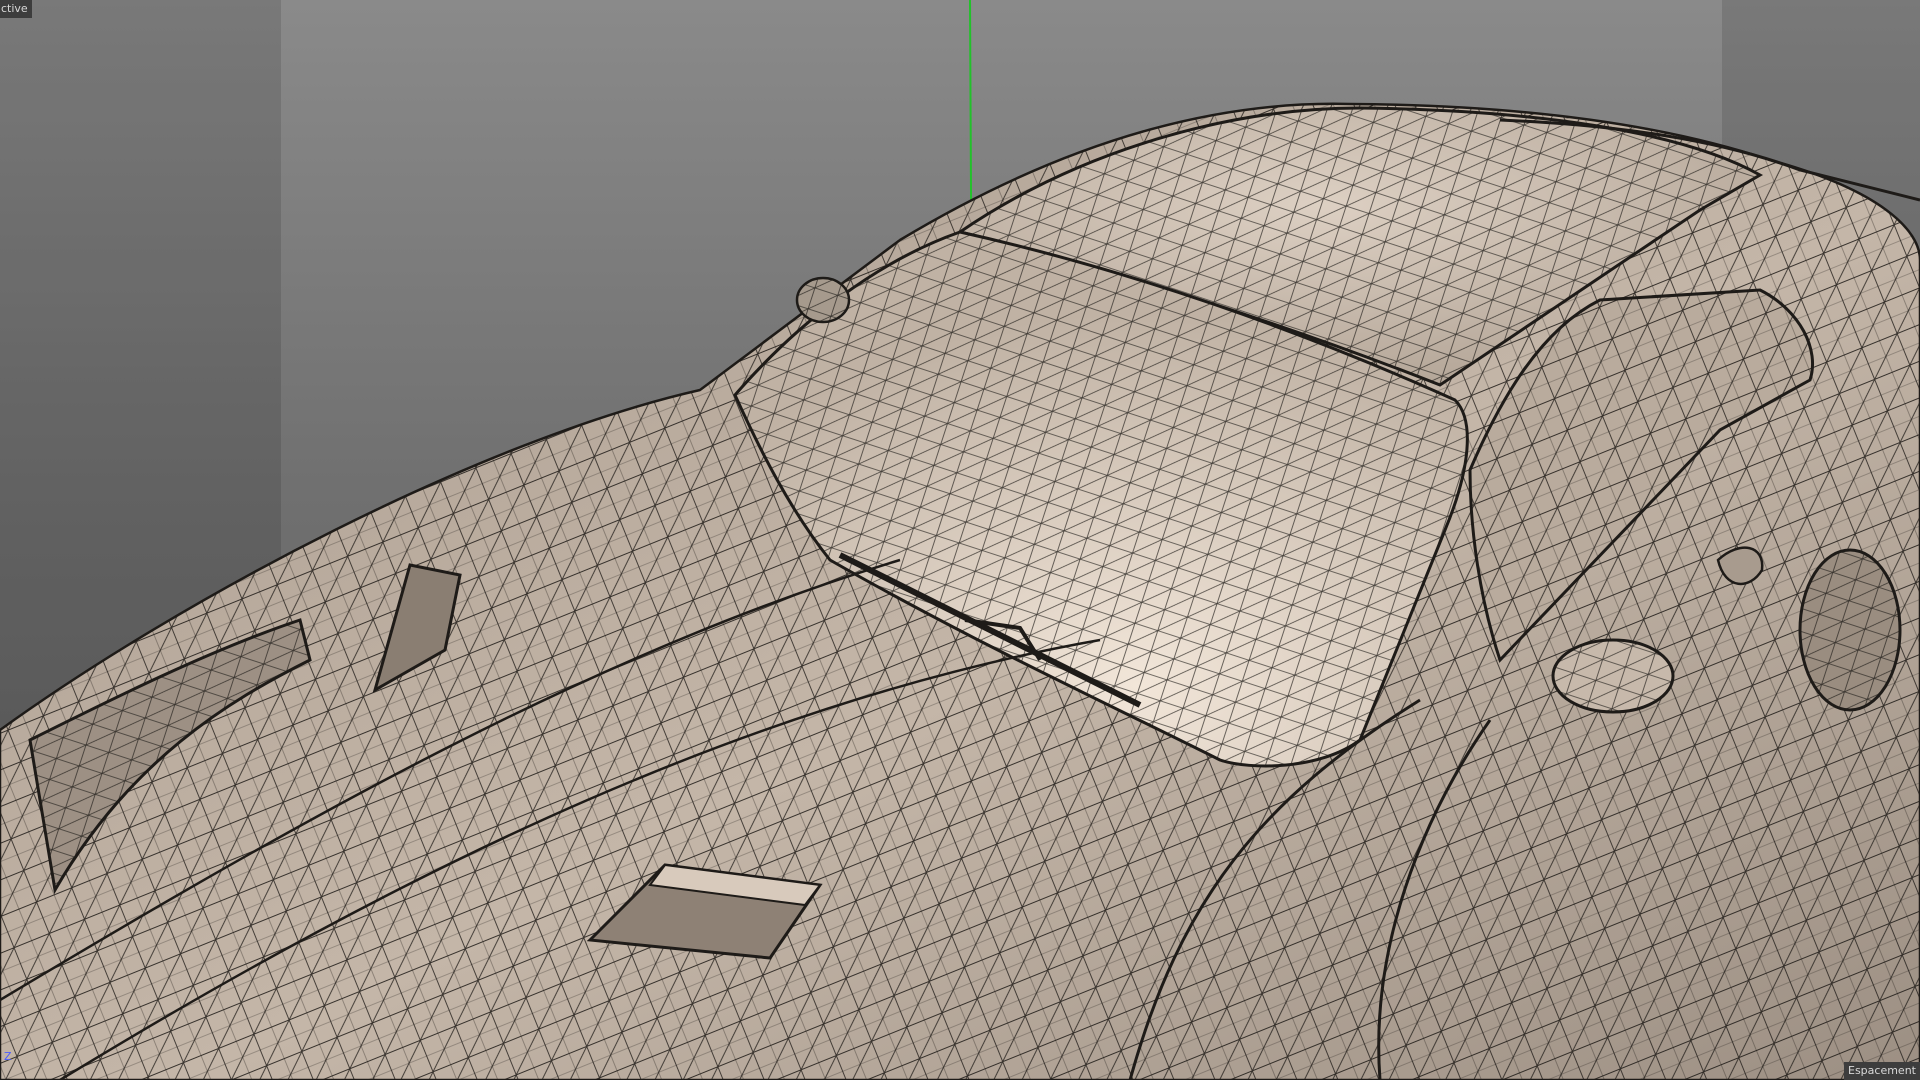 The image size is (1920, 1080). Describe the element at coordinates (1882, 1071) in the screenshot. I see `viewport-status-label: Espacement` at that location.